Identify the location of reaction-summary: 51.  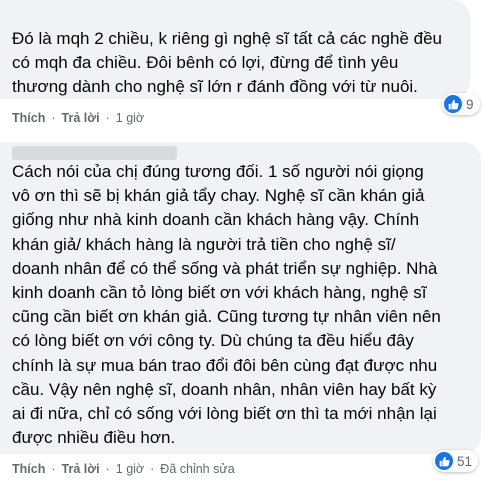
(456, 461).